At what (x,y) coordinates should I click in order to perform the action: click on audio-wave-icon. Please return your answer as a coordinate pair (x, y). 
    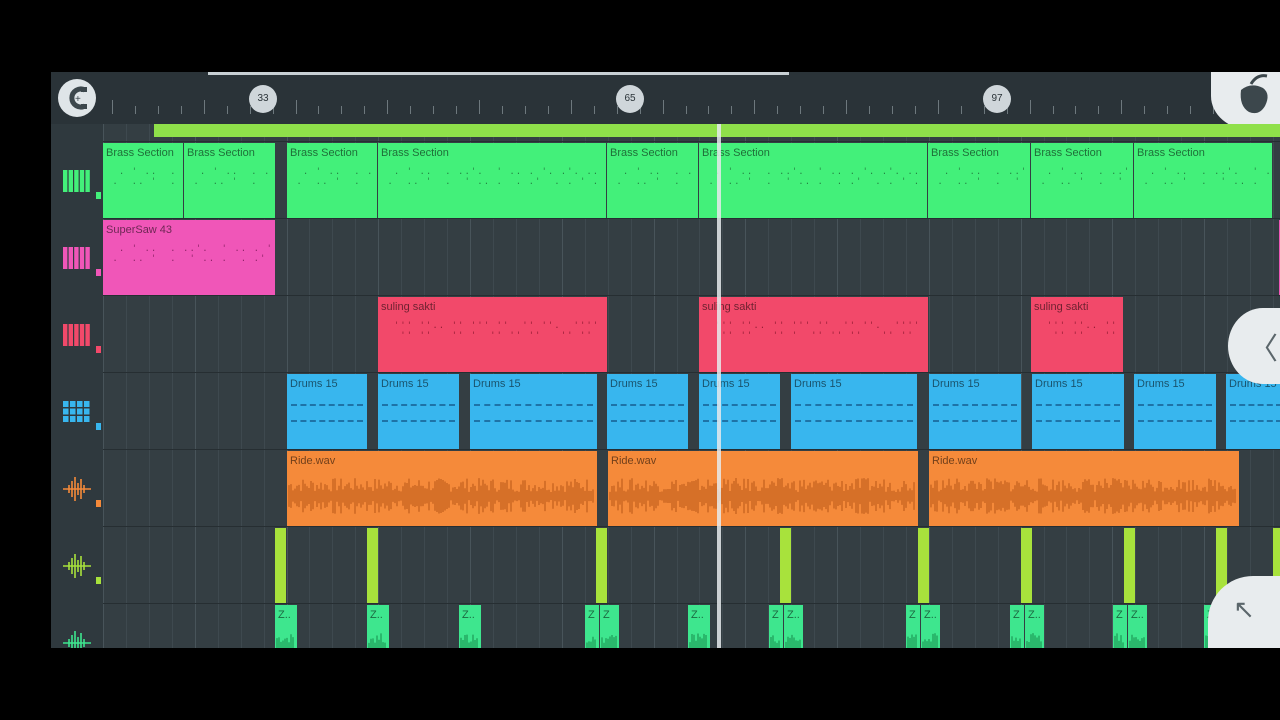
    Looking at the image, I should click on (77, 488).